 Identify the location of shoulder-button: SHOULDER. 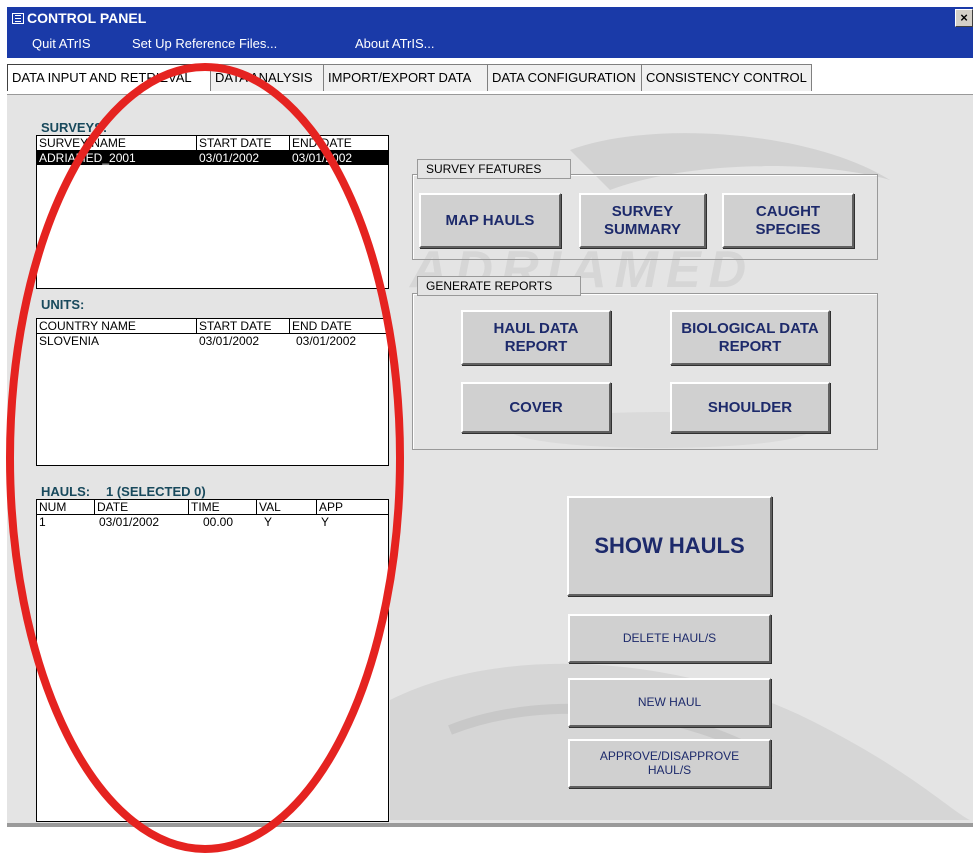
(750, 407).